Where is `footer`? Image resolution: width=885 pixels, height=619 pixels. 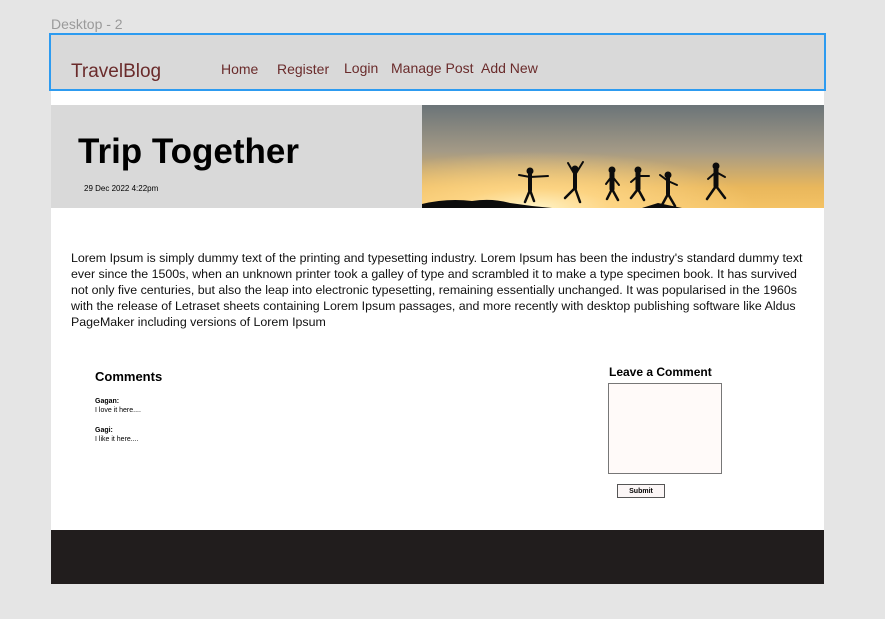
footer is located at coordinates (437, 557).